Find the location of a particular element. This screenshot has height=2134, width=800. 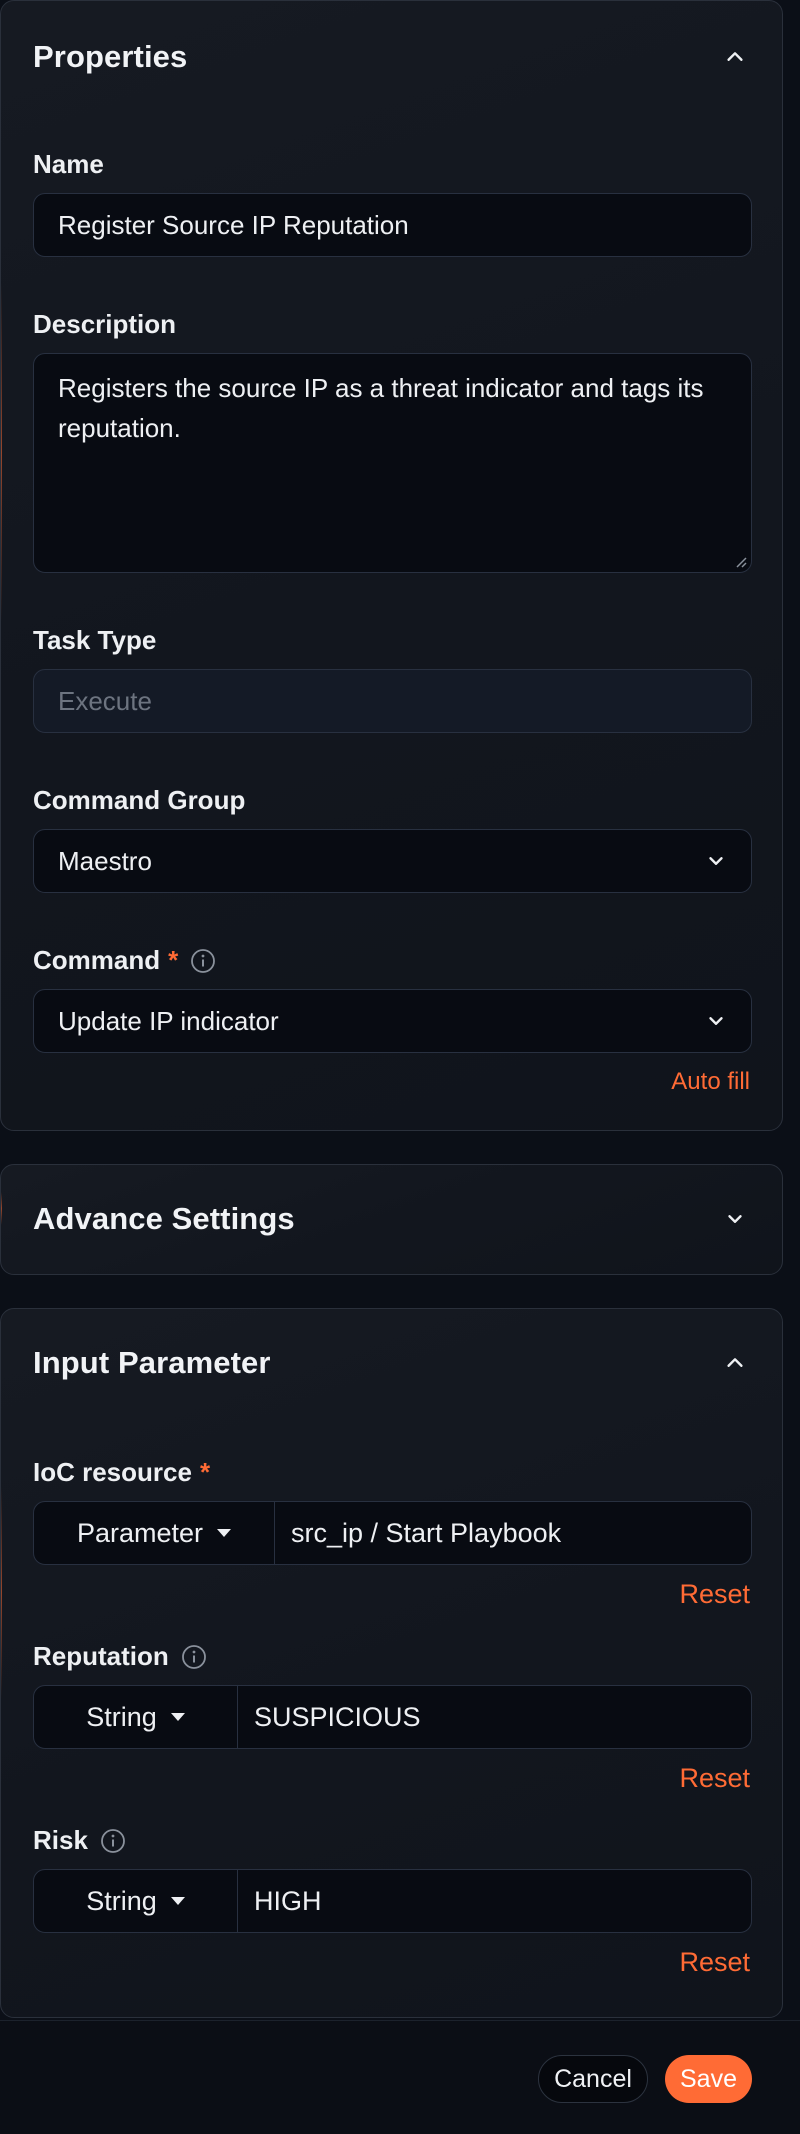

task-type-input: Execute is located at coordinates (392, 701).